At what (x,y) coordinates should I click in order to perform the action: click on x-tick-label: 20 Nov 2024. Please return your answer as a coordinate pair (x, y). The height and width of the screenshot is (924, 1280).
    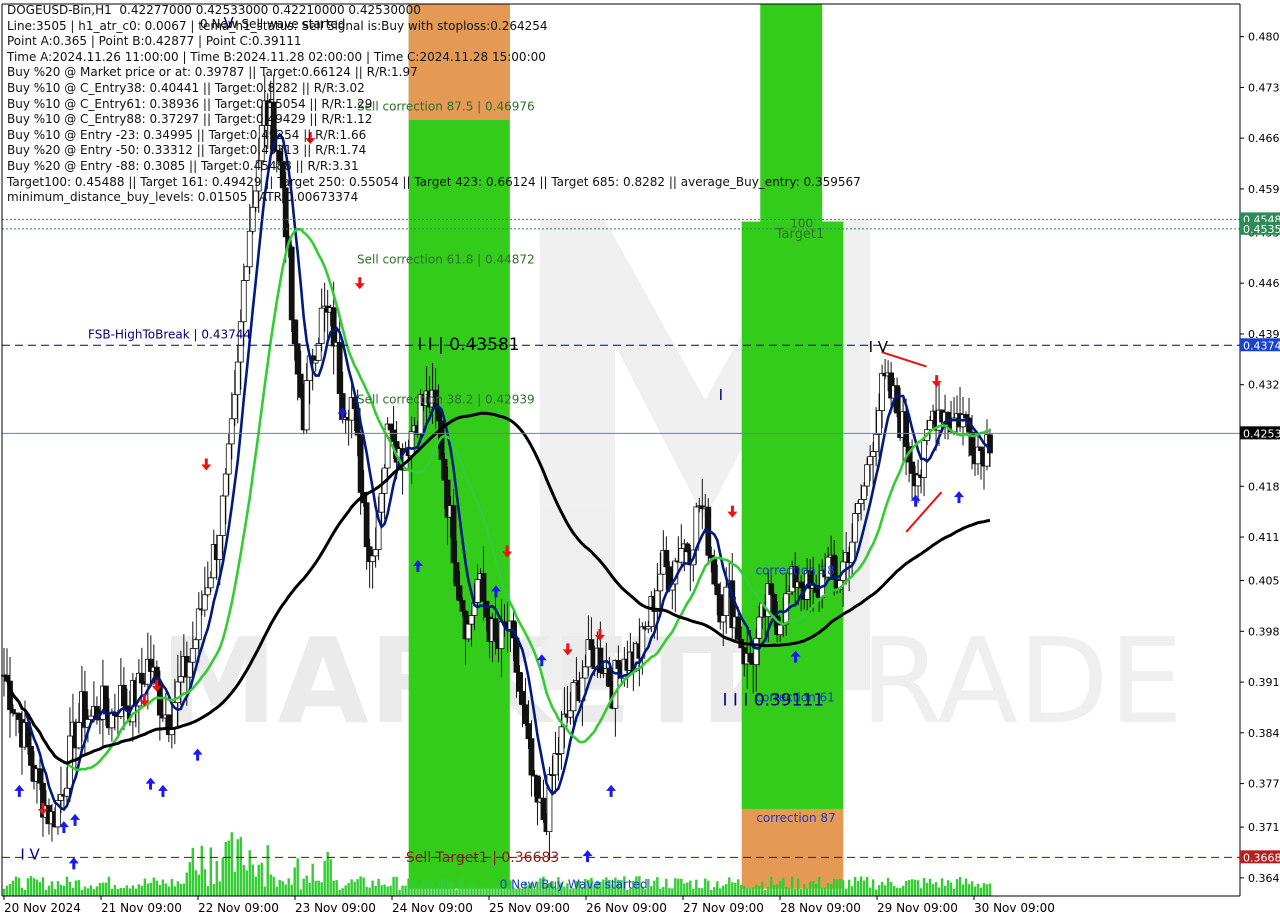
    Looking at the image, I should click on (42, 908).